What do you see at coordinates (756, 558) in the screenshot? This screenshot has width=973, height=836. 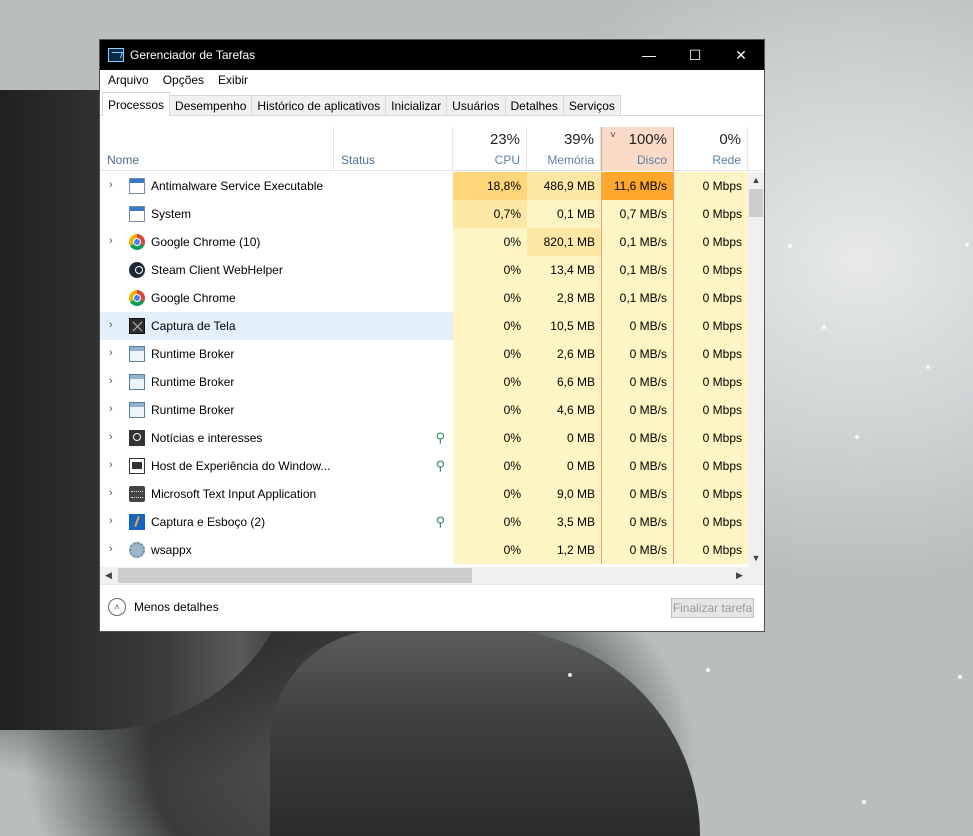 I see `scroll-down-icon: ▼` at bounding box center [756, 558].